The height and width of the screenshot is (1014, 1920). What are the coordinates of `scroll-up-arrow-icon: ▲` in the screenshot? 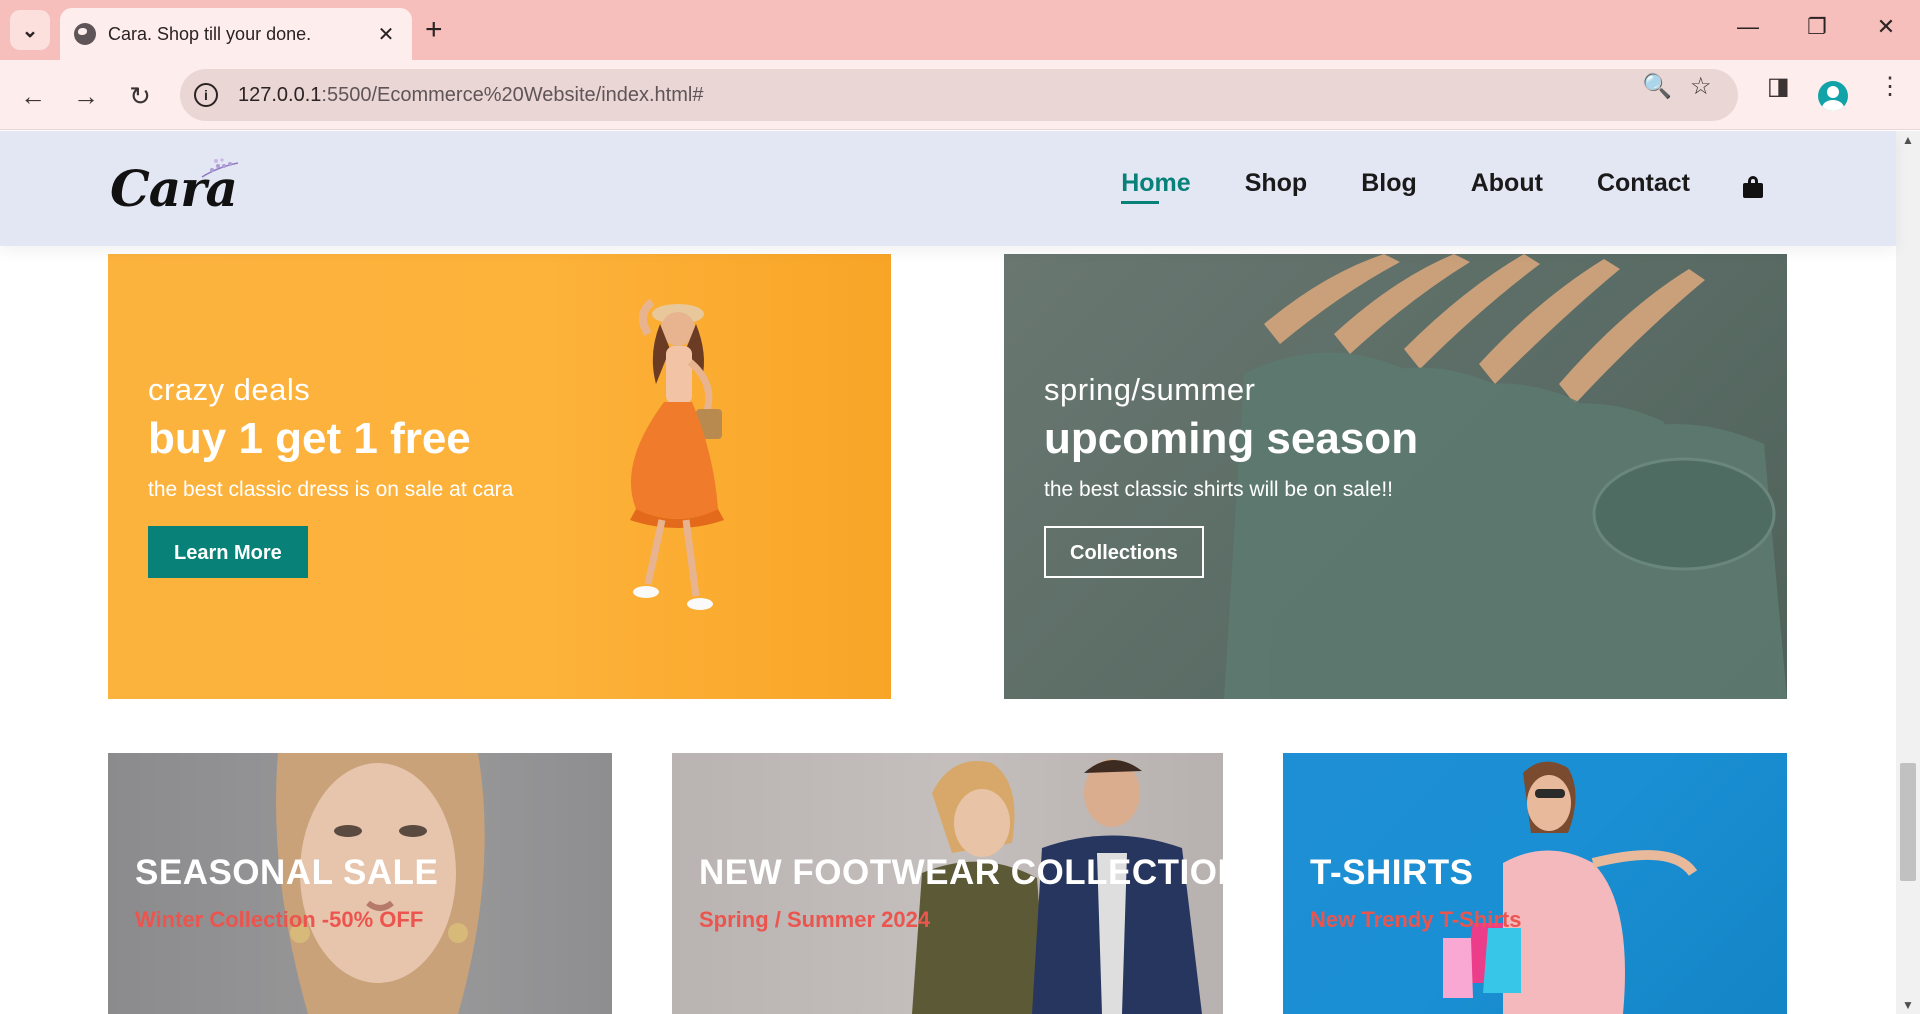 It's located at (1908, 140).